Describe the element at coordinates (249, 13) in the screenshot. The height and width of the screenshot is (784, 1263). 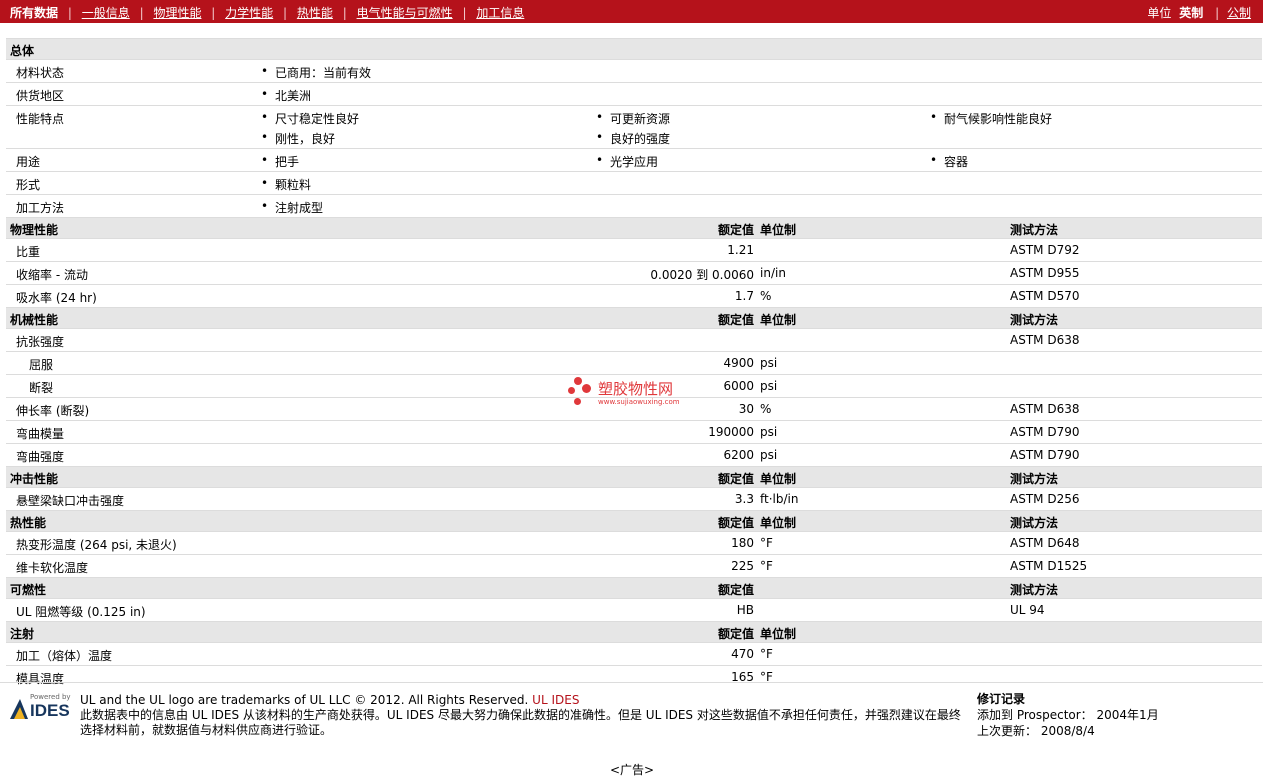
I see `nav-mechanical: 力学性能` at that location.